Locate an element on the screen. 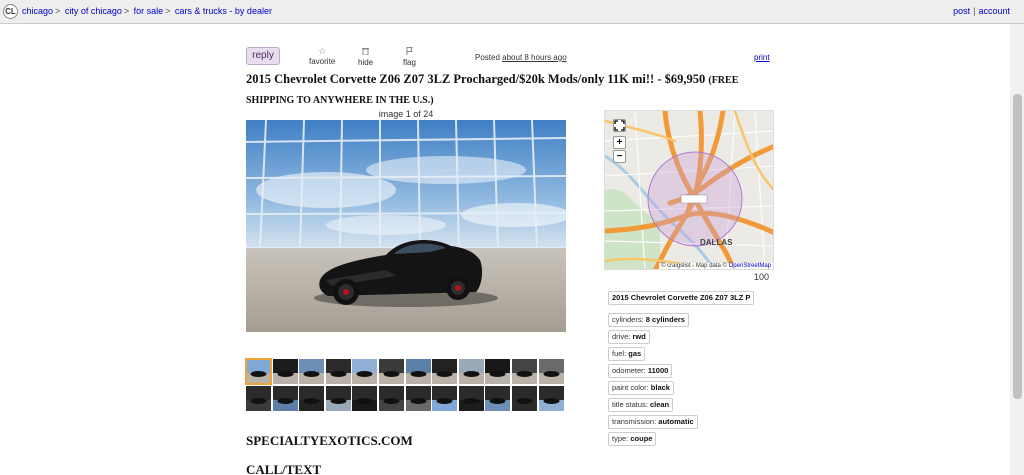 Image resolution: width=1024 pixels, height=475 pixels. vehicle-name-tag: 2015 Chevrolet Corvette Z06 Z07 3LZ P is located at coordinates (681, 298).